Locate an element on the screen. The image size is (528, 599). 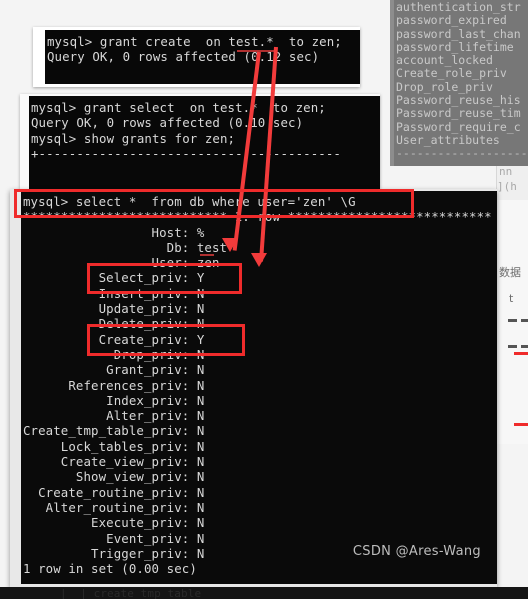
column-name: password_lifetime is located at coordinates (455, 46).